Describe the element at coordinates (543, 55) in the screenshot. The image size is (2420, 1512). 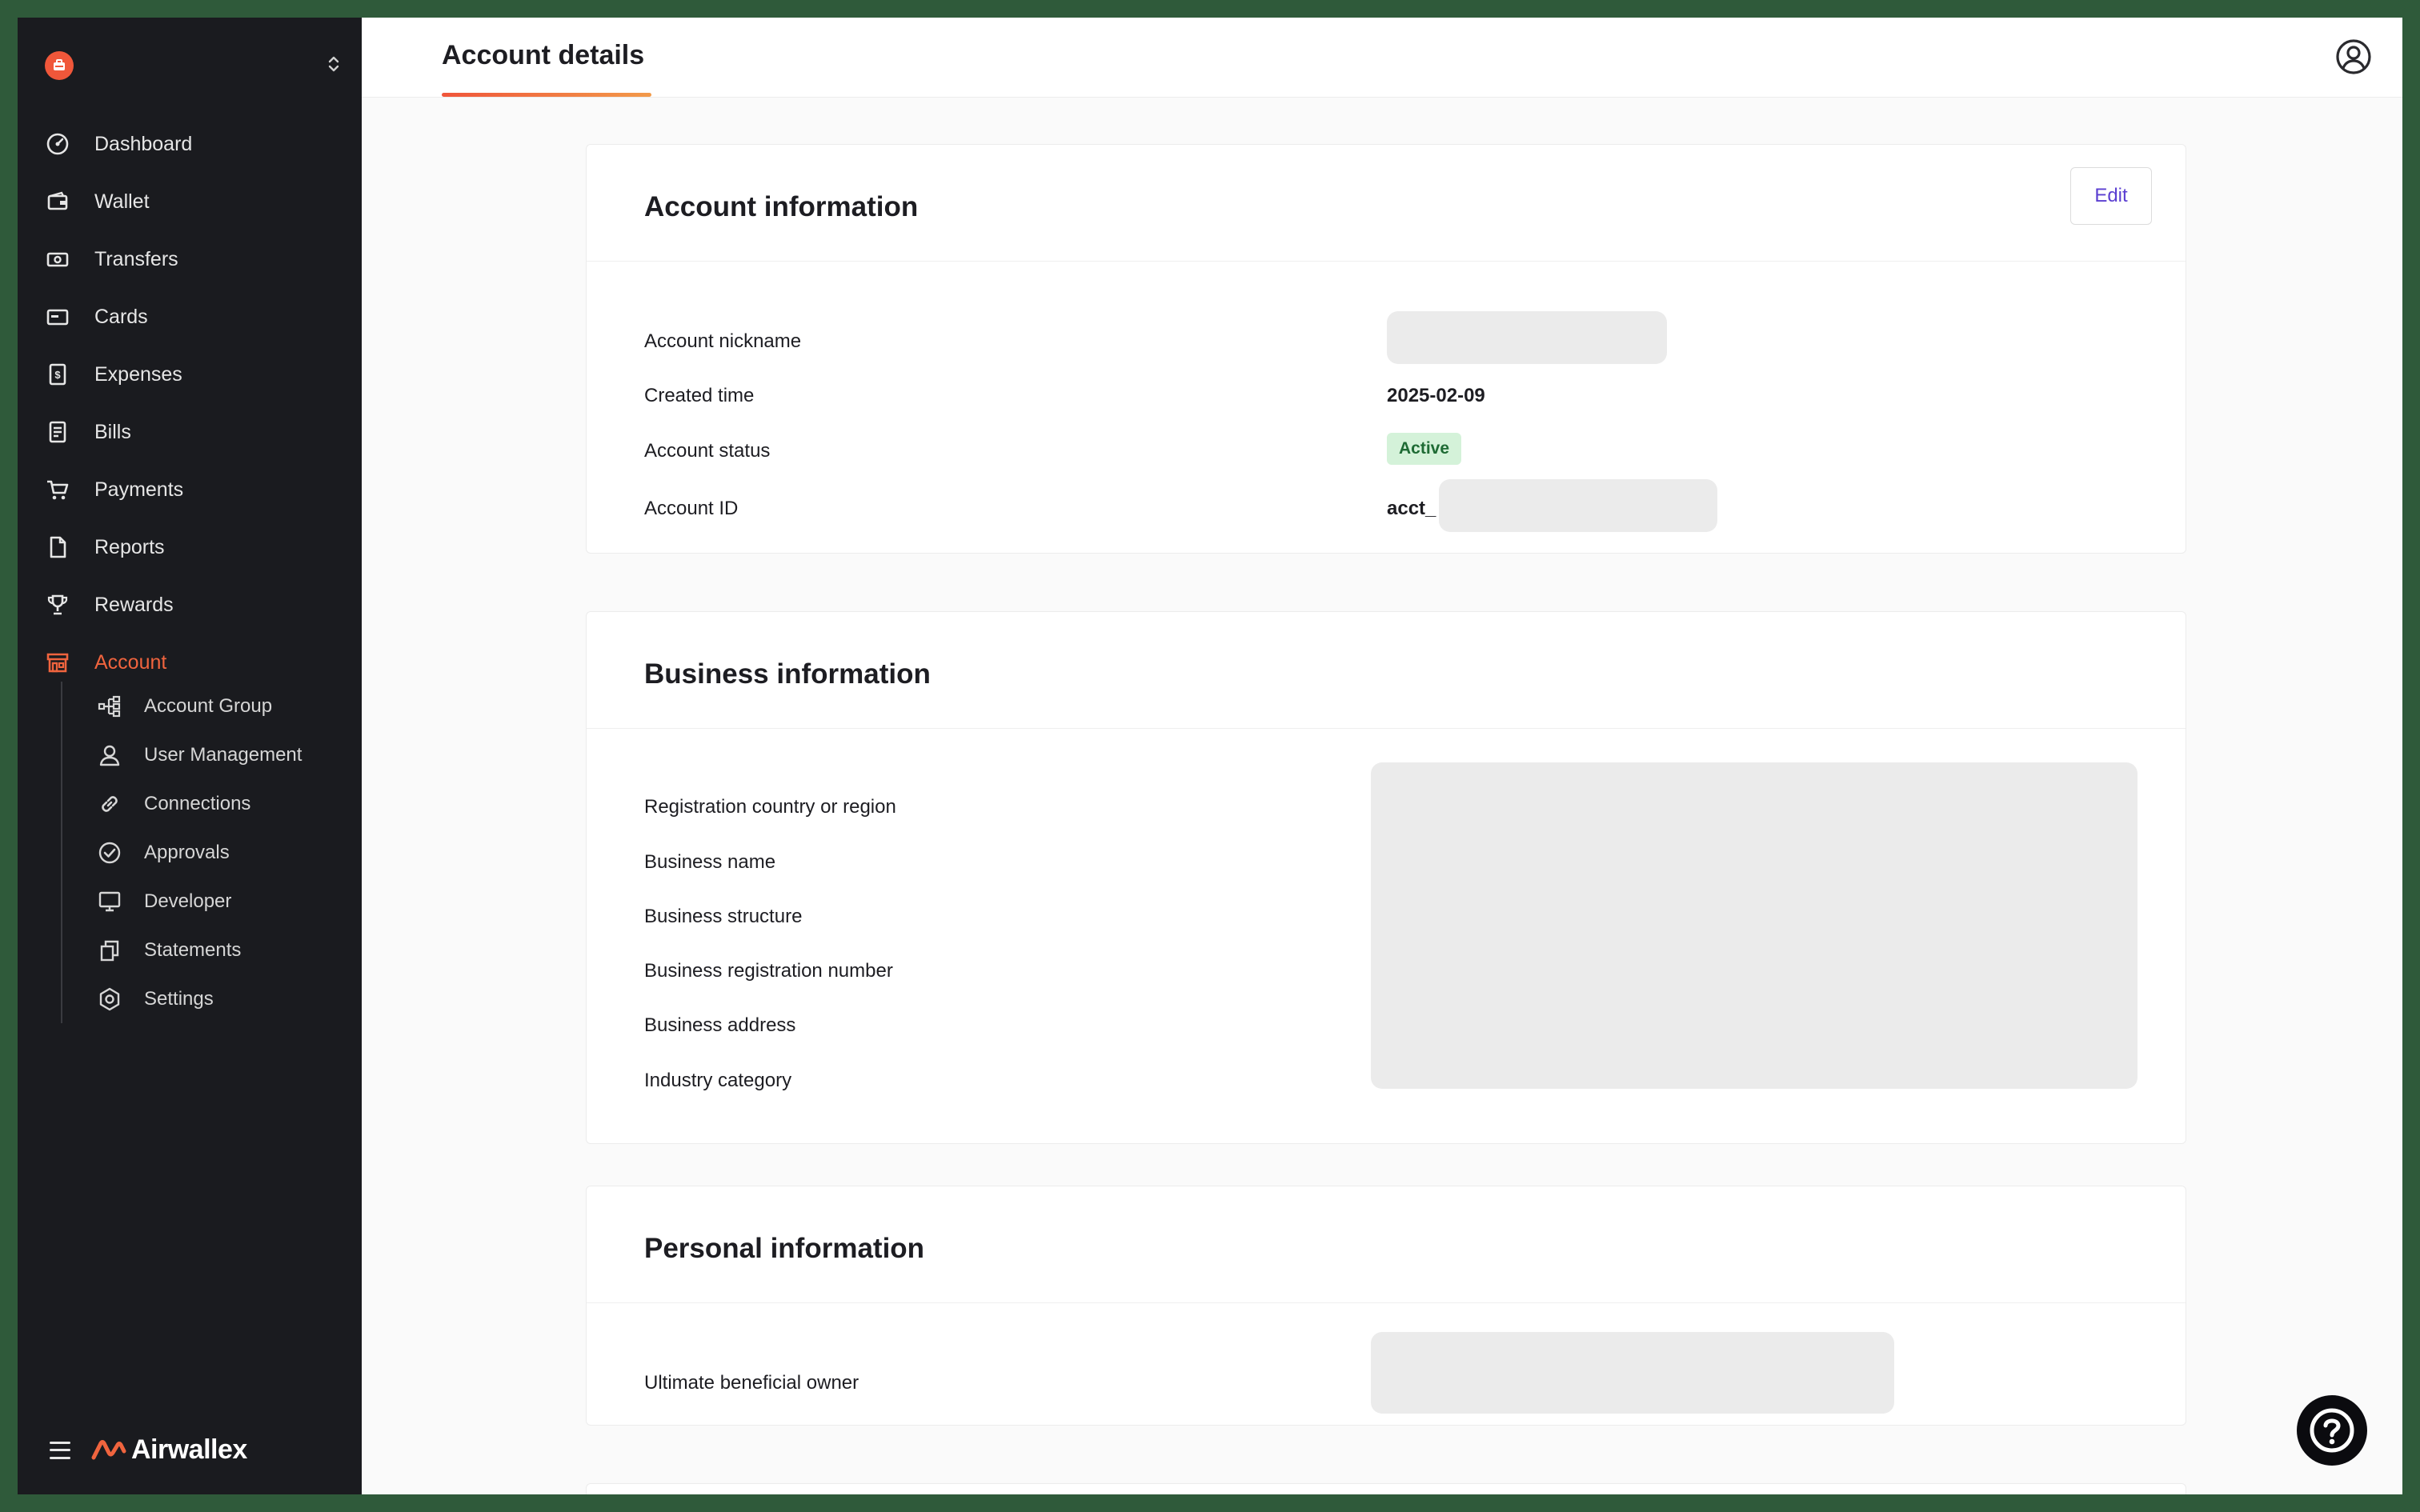
I see `tab-account-details: Account details` at that location.